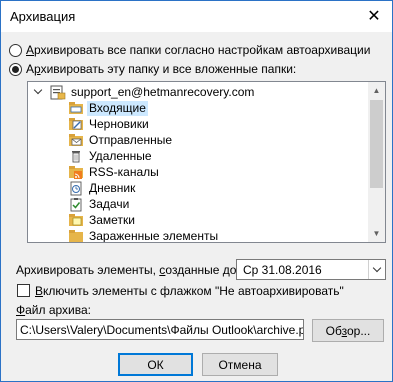 This screenshot has width=393, height=382. I want to click on mailbox-icon, so click(58, 92).